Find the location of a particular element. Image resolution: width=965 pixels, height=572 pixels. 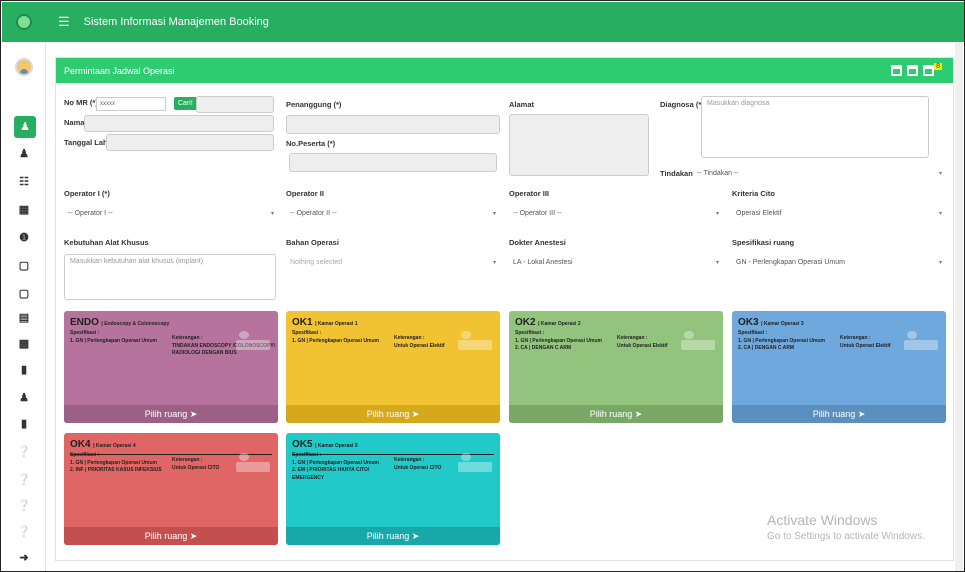

user-plus-icon: ♟ is located at coordinates (25, 127).